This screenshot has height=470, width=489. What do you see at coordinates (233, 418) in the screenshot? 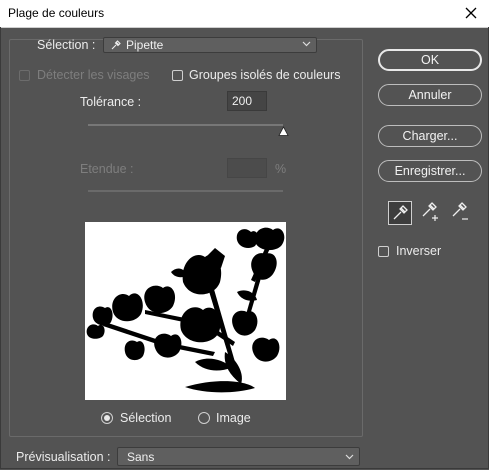
I see `radio-image-label: Image` at bounding box center [233, 418].